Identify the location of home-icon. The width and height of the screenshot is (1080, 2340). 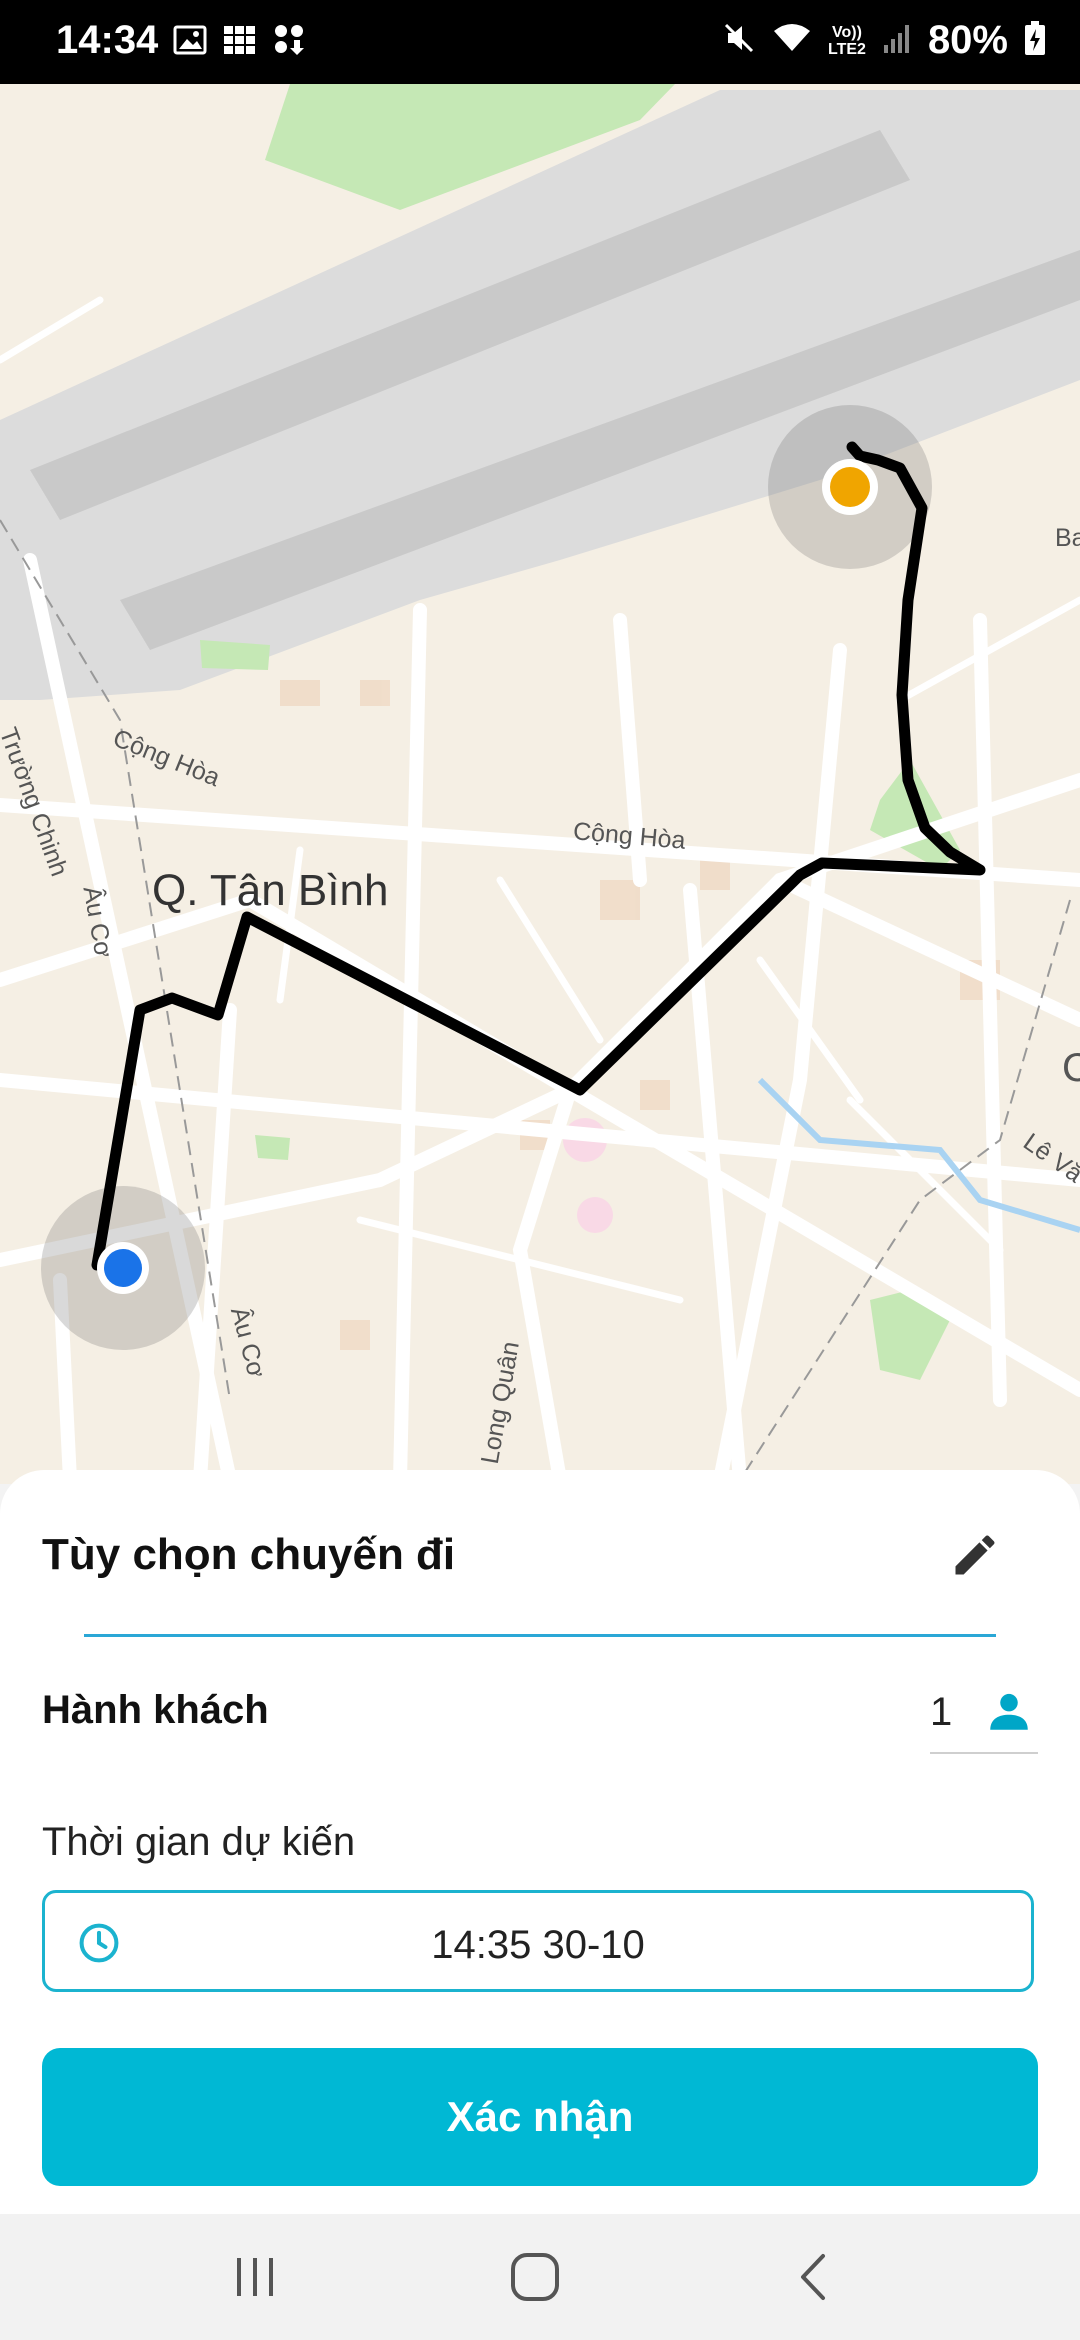
(535, 2279).